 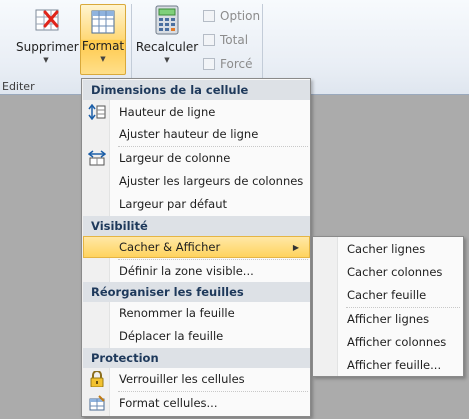 I want to click on section-cell-dimensions: Dimensions de la cellule, so click(x=196, y=90).